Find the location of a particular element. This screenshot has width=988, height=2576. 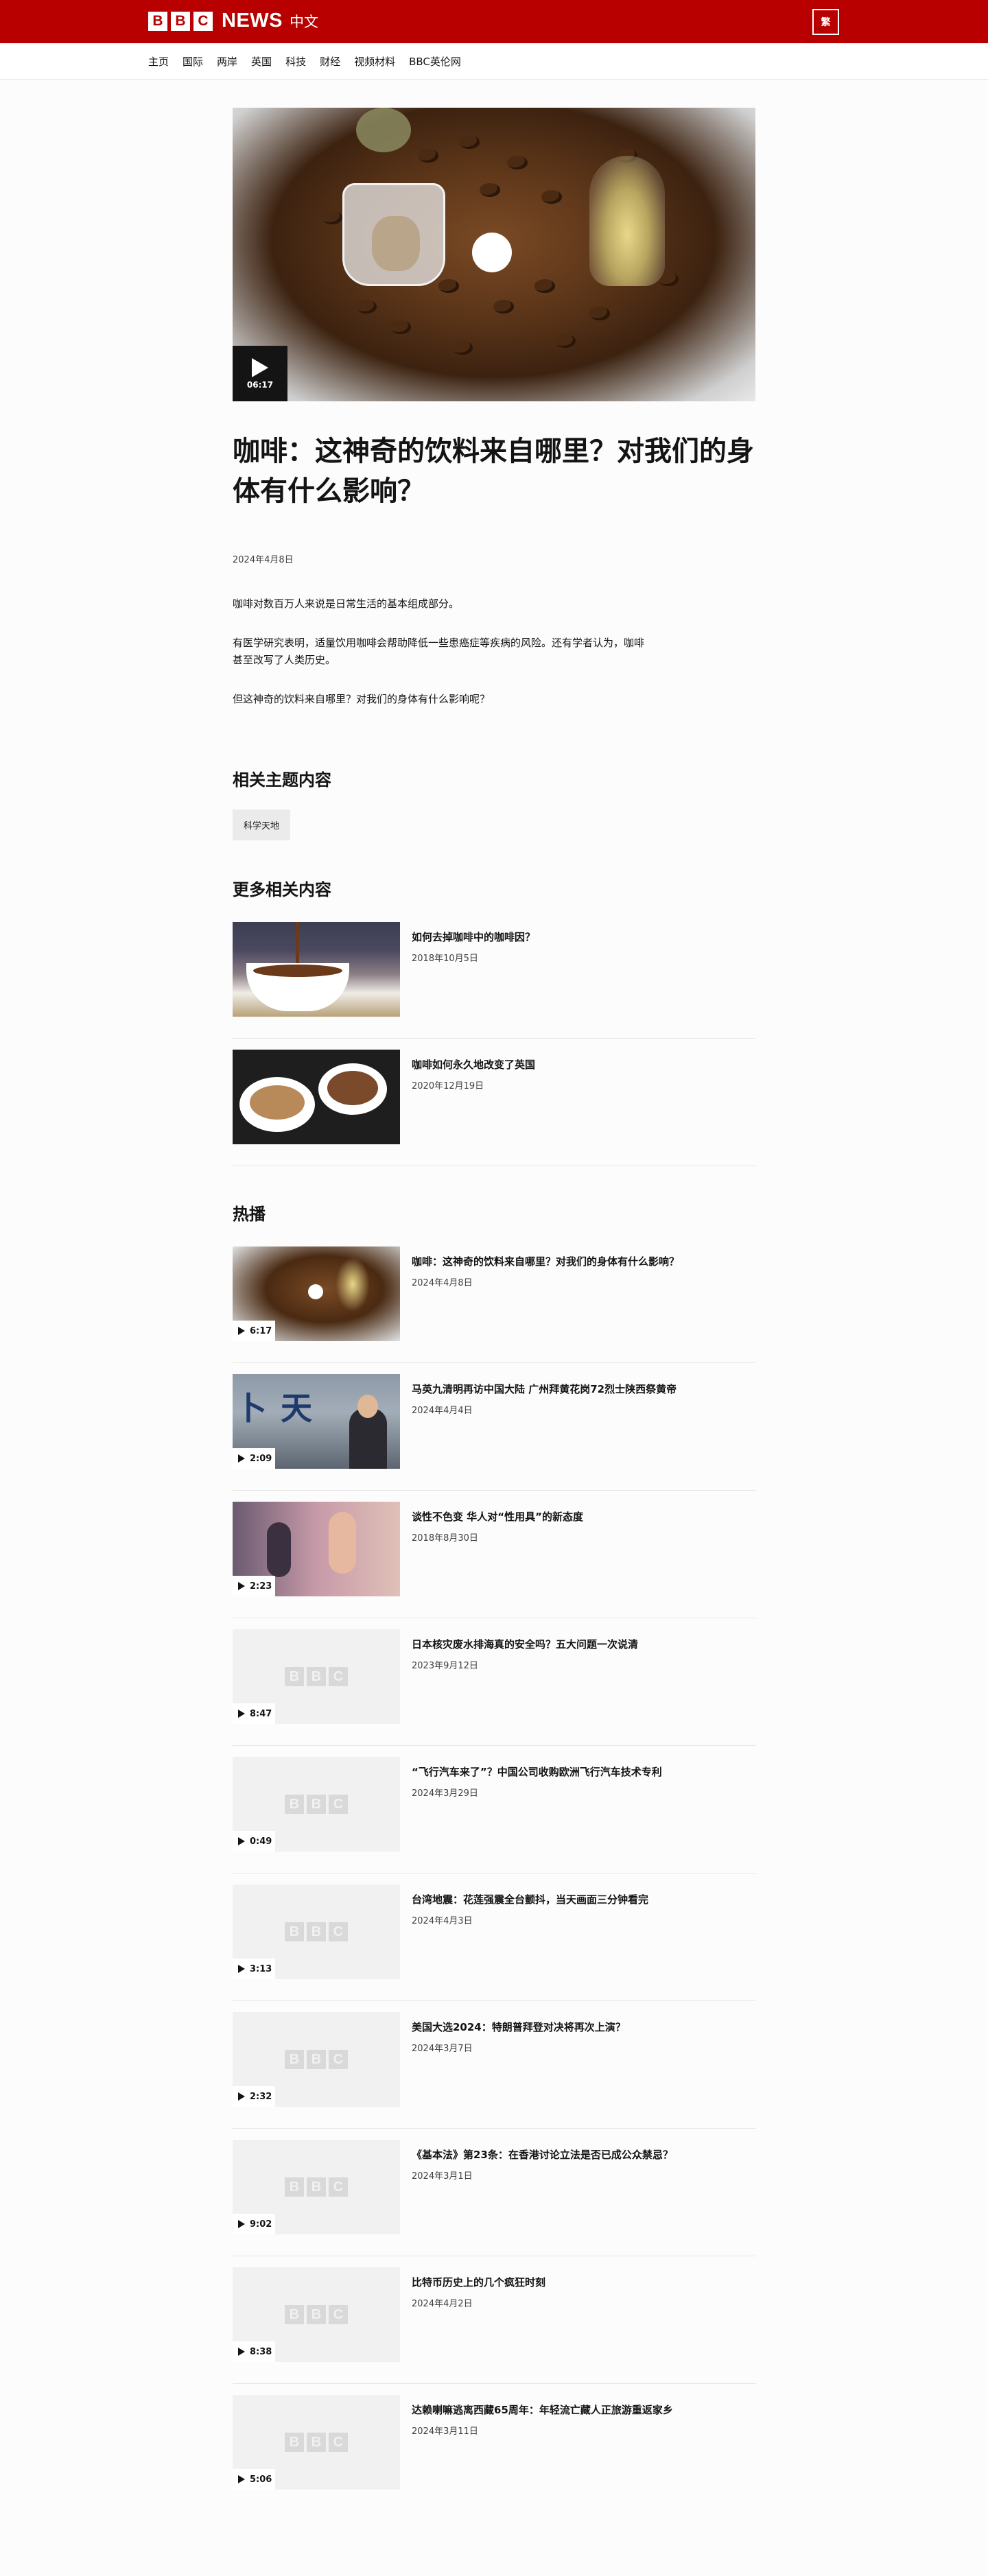

thumbnail-placeholder: BBC 8:38 is located at coordinates (316, 2314).